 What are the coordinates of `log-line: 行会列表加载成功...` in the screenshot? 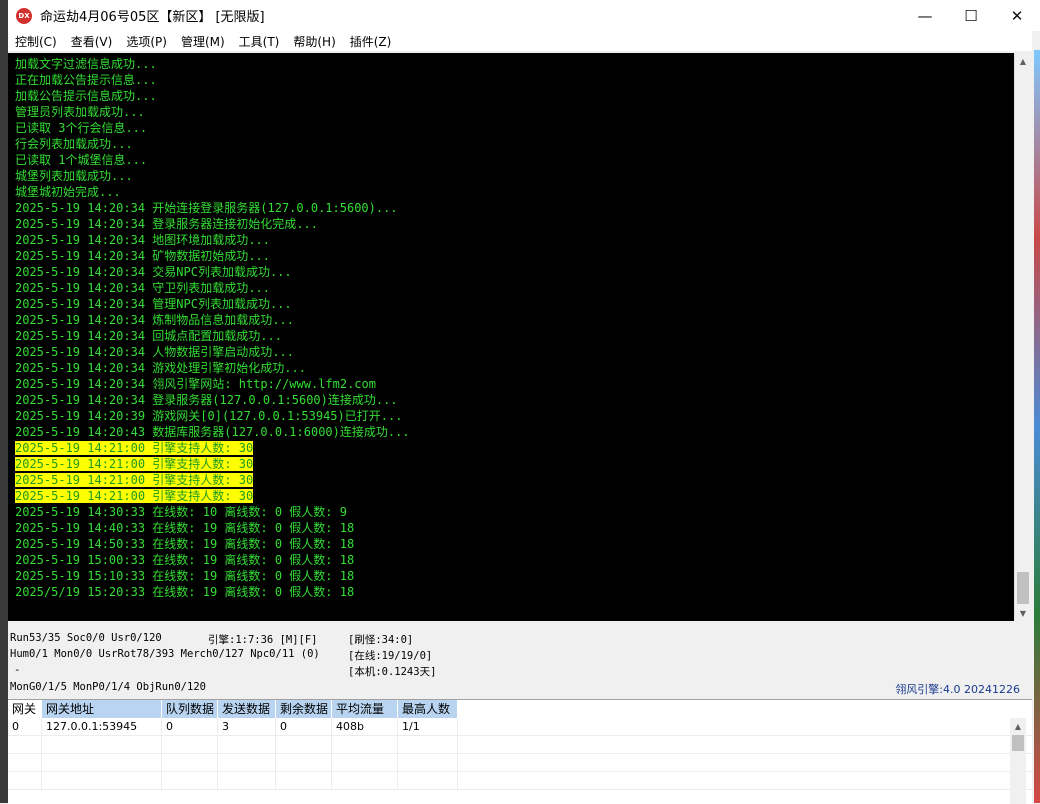 It's located at (514, 144).